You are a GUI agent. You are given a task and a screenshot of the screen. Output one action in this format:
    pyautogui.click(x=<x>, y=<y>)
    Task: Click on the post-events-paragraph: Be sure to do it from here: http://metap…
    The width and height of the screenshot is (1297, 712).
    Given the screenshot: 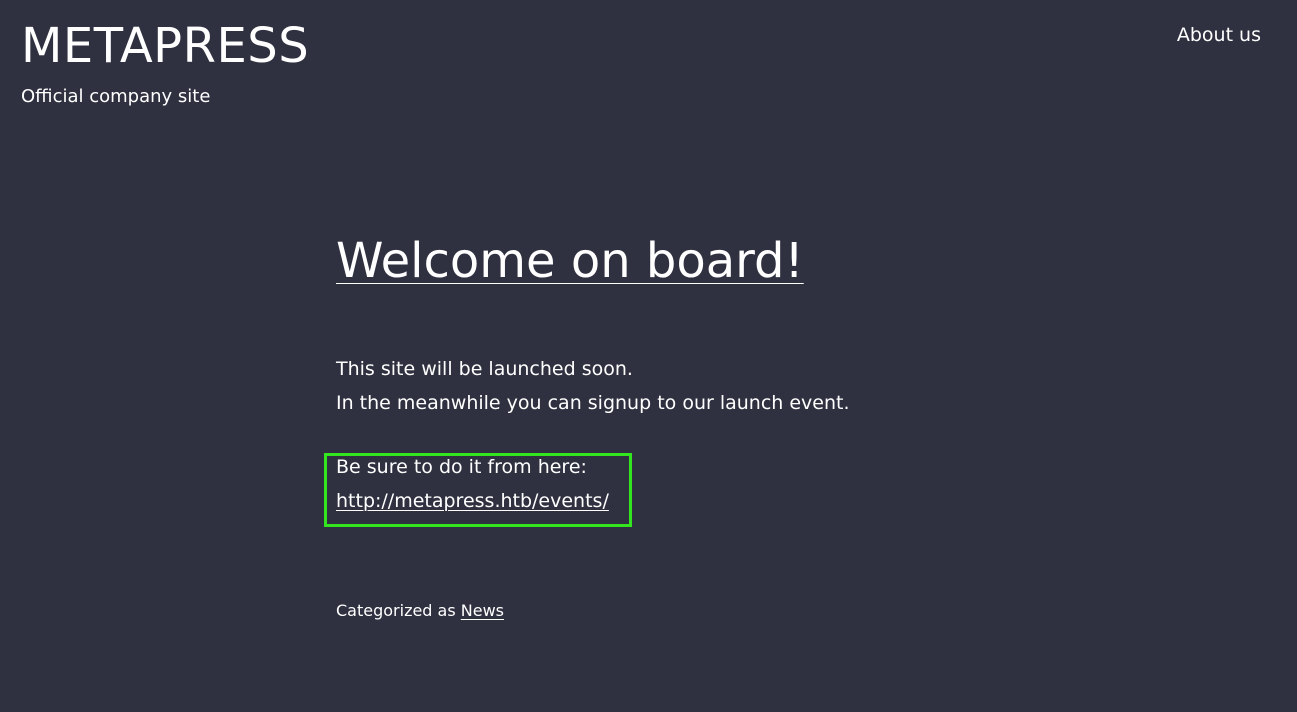 What is the action you would take?
    pyautogui.click(x=472, y=484)
    